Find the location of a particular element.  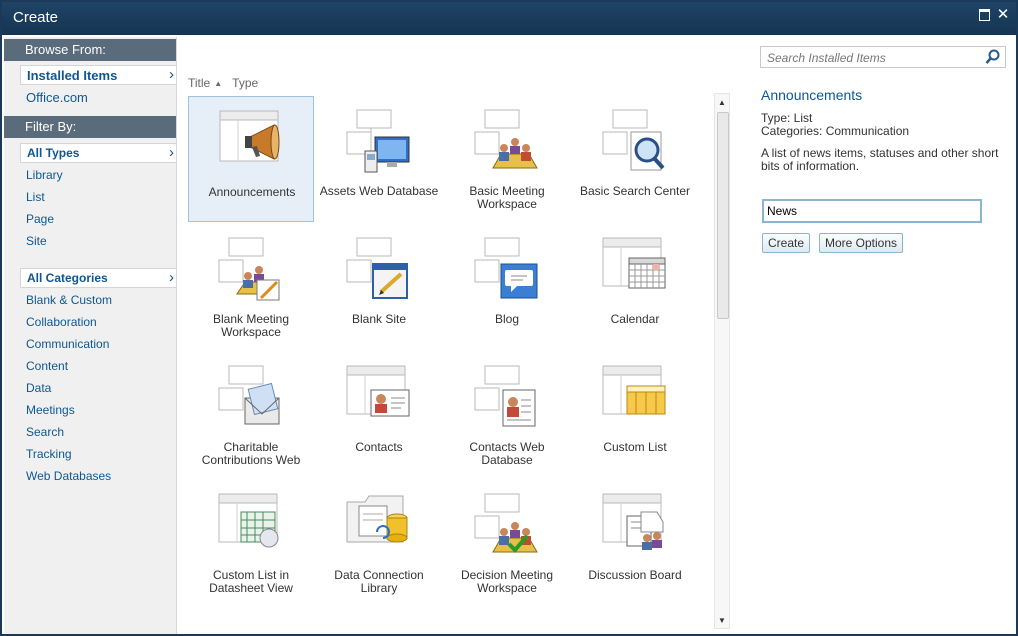

tile-basic-meeting-workspace: Basic Meeting Workspace is located at coordinates (507, 159).